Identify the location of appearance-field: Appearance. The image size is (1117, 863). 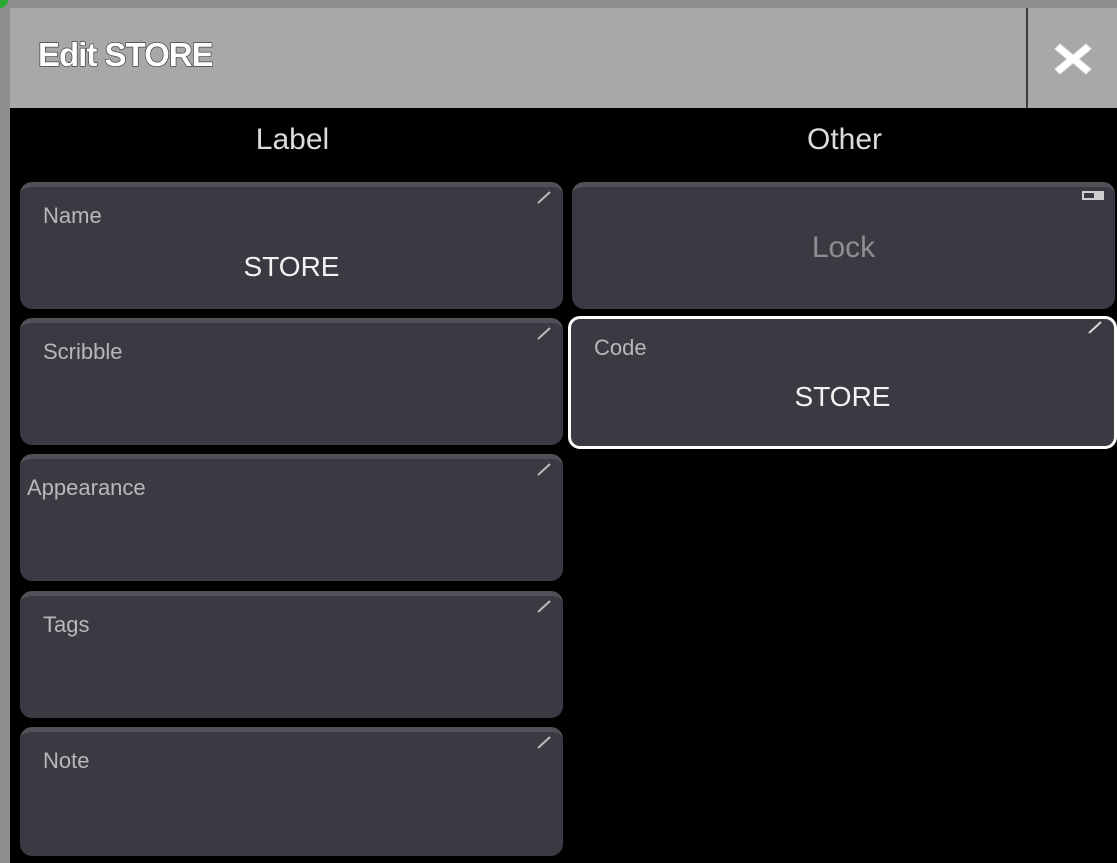
(291, 517).